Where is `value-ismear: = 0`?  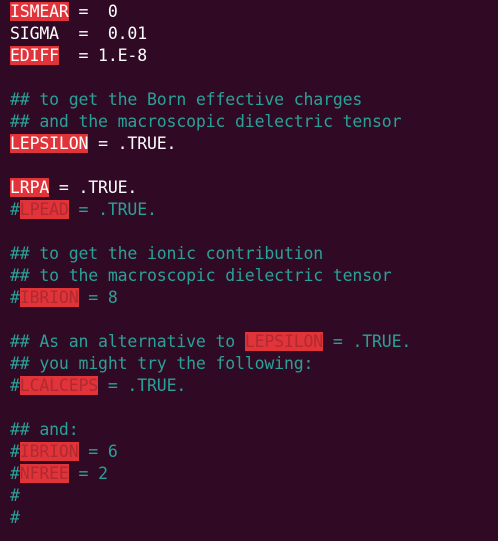 value-ismear: = 0 is located at coordinates (93, 11).